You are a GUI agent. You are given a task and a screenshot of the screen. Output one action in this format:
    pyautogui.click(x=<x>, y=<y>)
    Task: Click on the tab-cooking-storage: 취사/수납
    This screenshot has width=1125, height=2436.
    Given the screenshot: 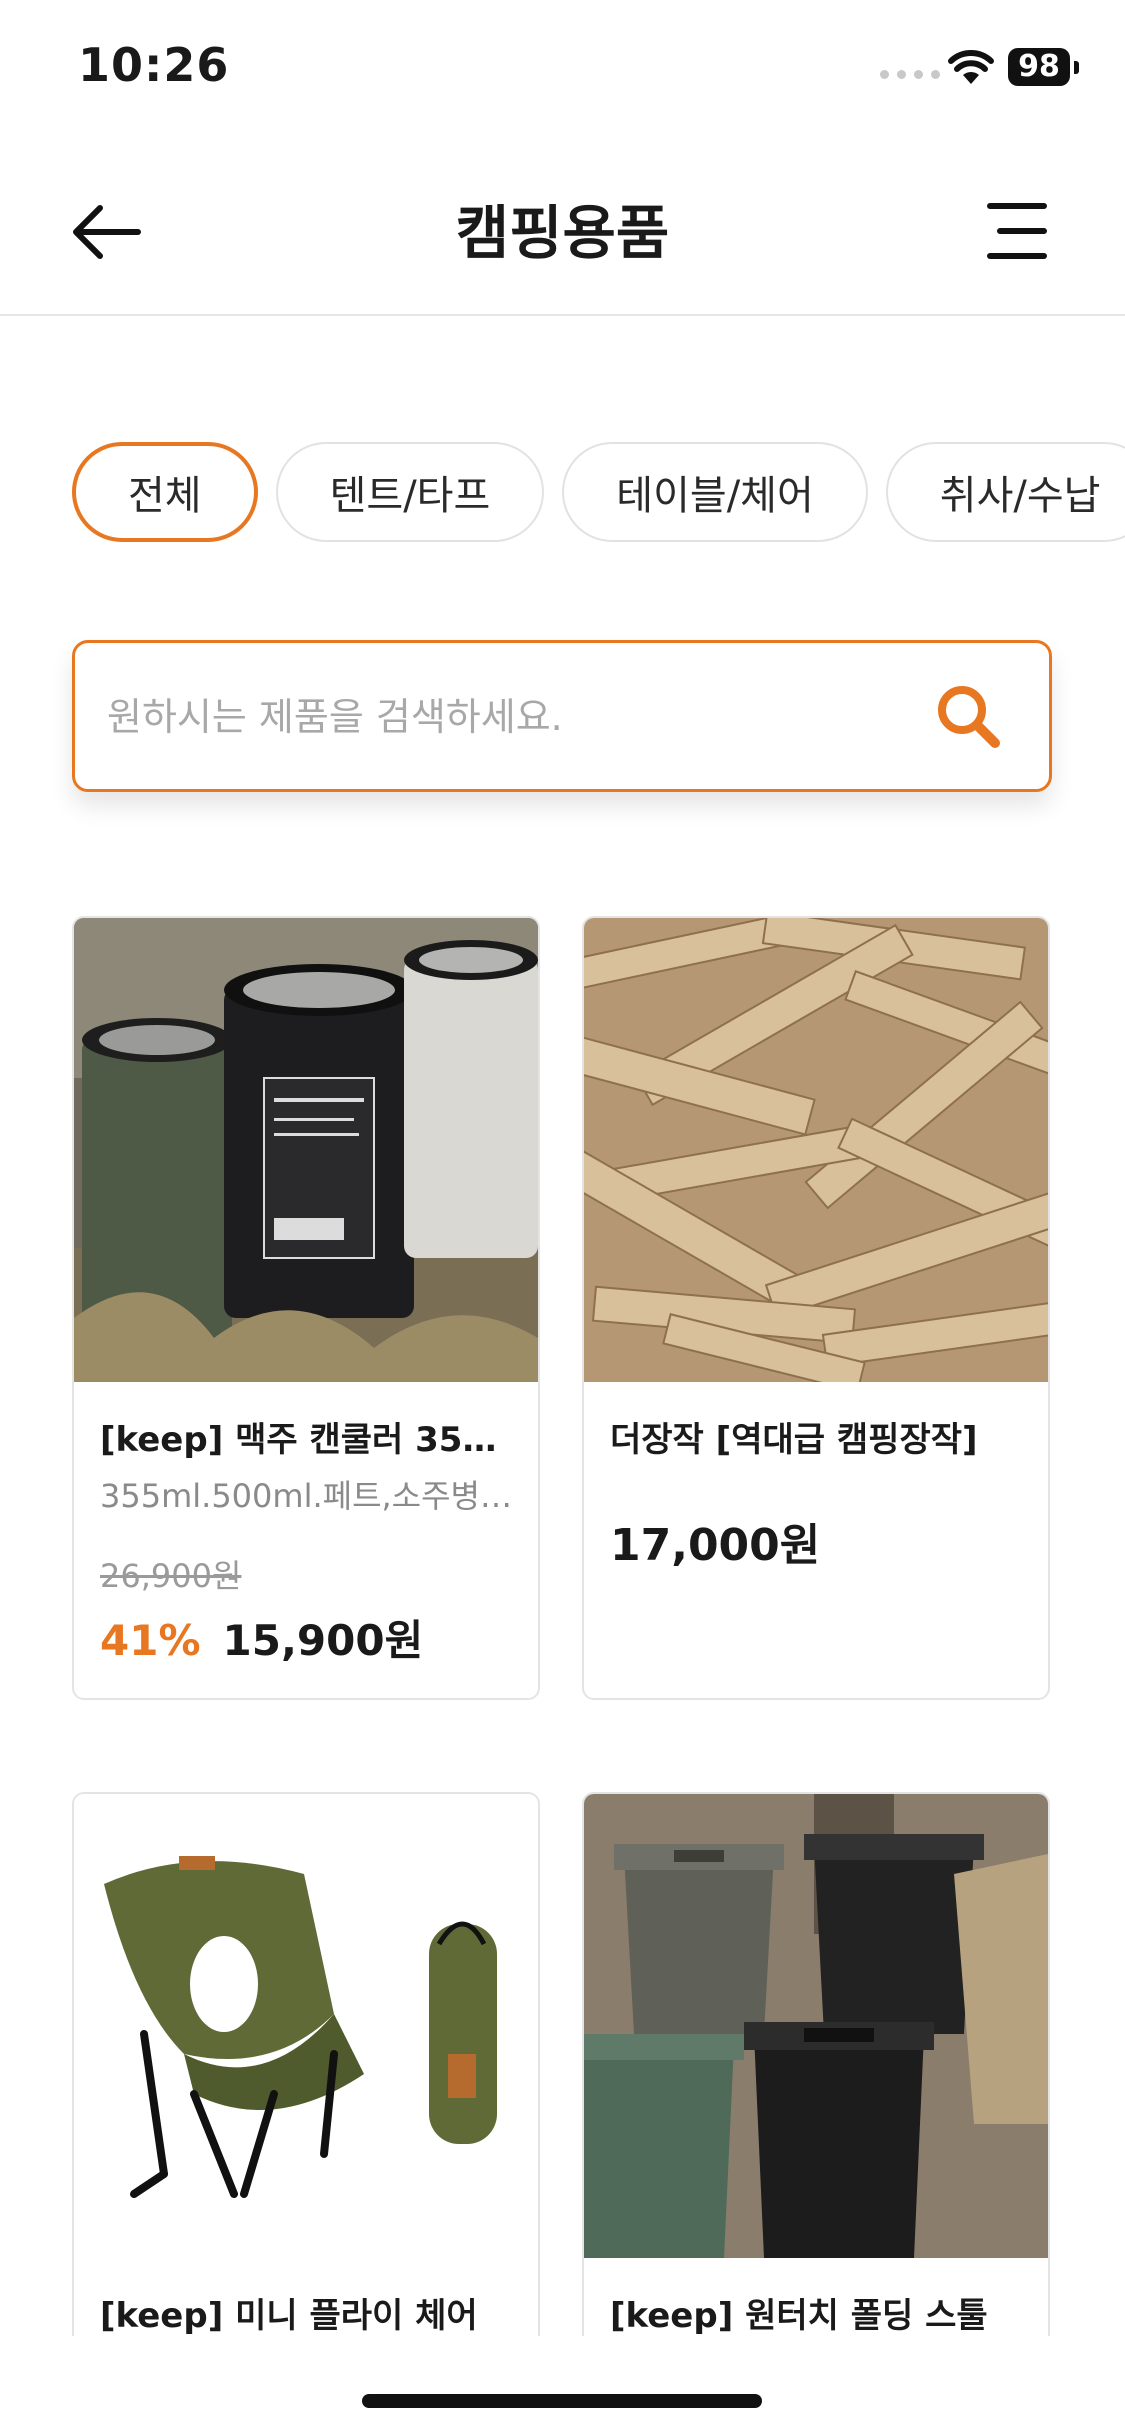 What is the action you would take?
    pyautogui.click(x=1005, y=492)
    